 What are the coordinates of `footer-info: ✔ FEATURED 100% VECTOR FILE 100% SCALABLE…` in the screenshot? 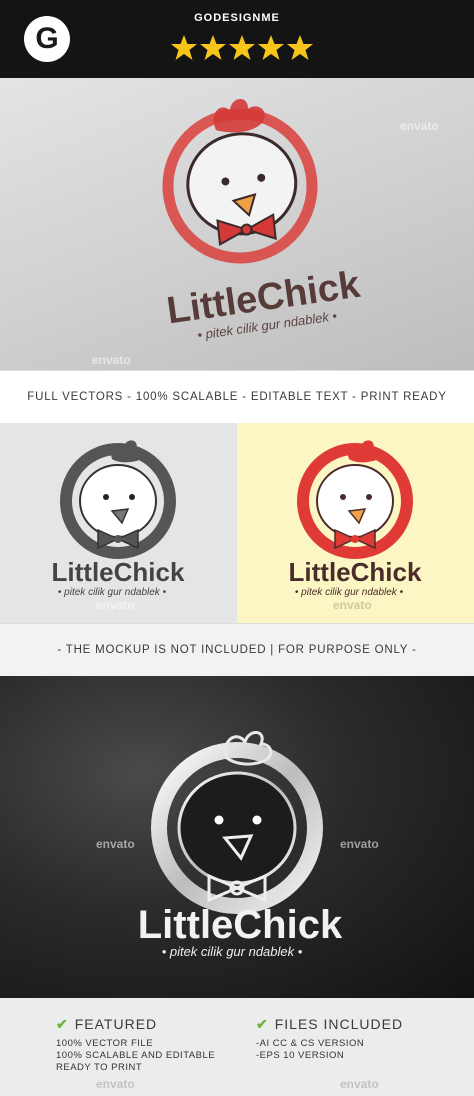 It's located at (237, 1047).